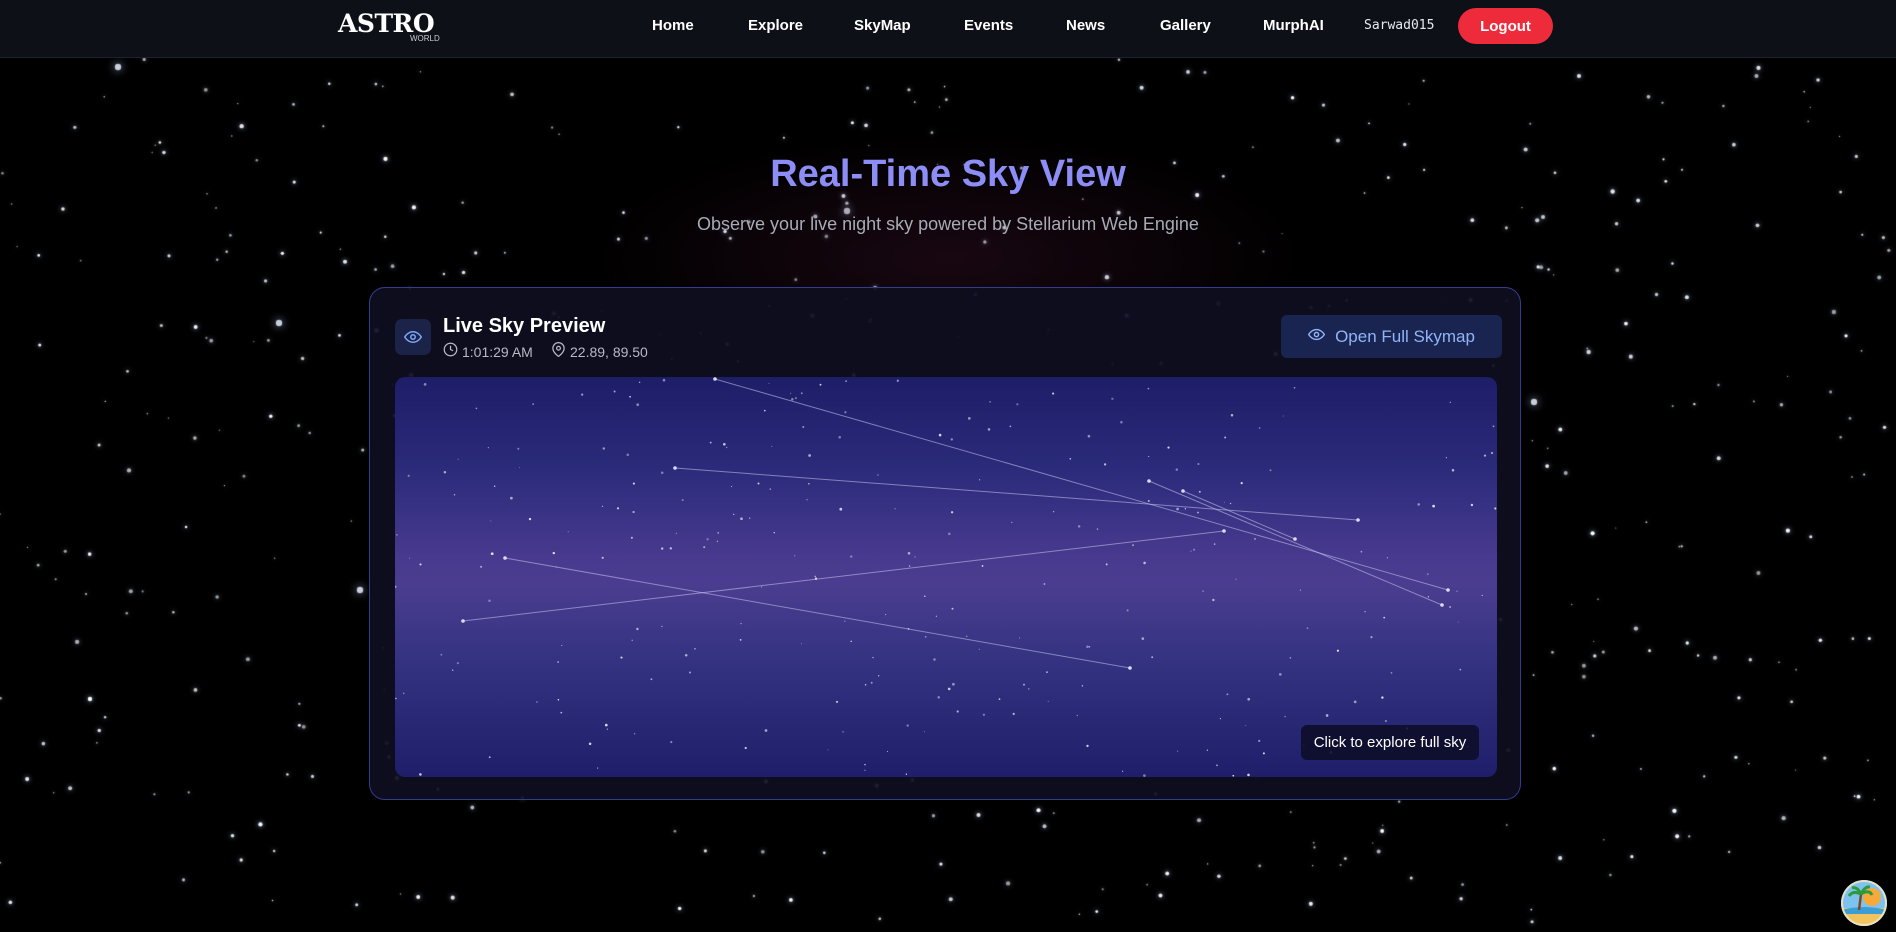  Describe the element at coordinates (988, 26) in the screenshot. I see `nav-events: Events` at that location.